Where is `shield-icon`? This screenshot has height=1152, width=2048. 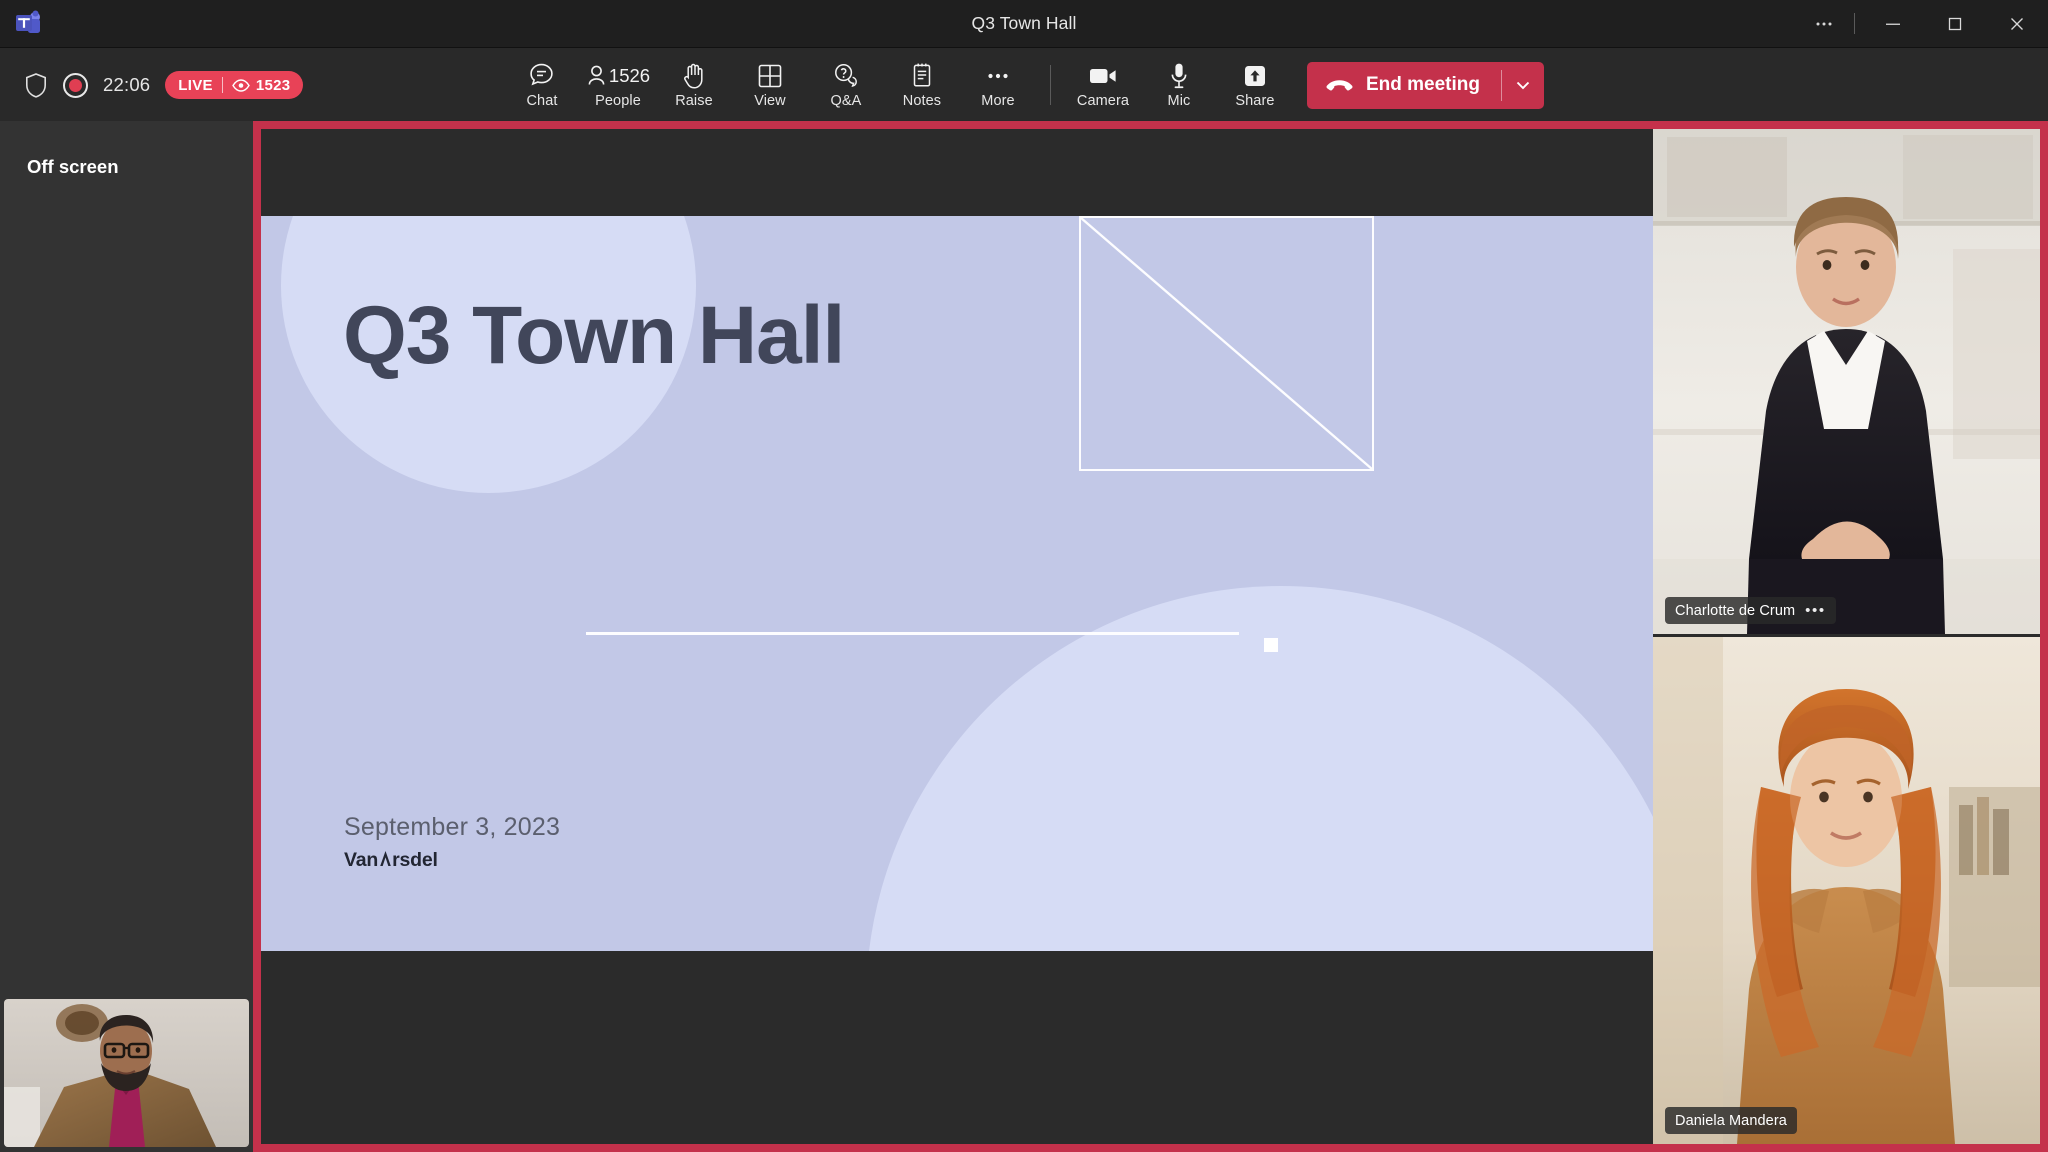
shield-icon is located at coordinates (36, 85).